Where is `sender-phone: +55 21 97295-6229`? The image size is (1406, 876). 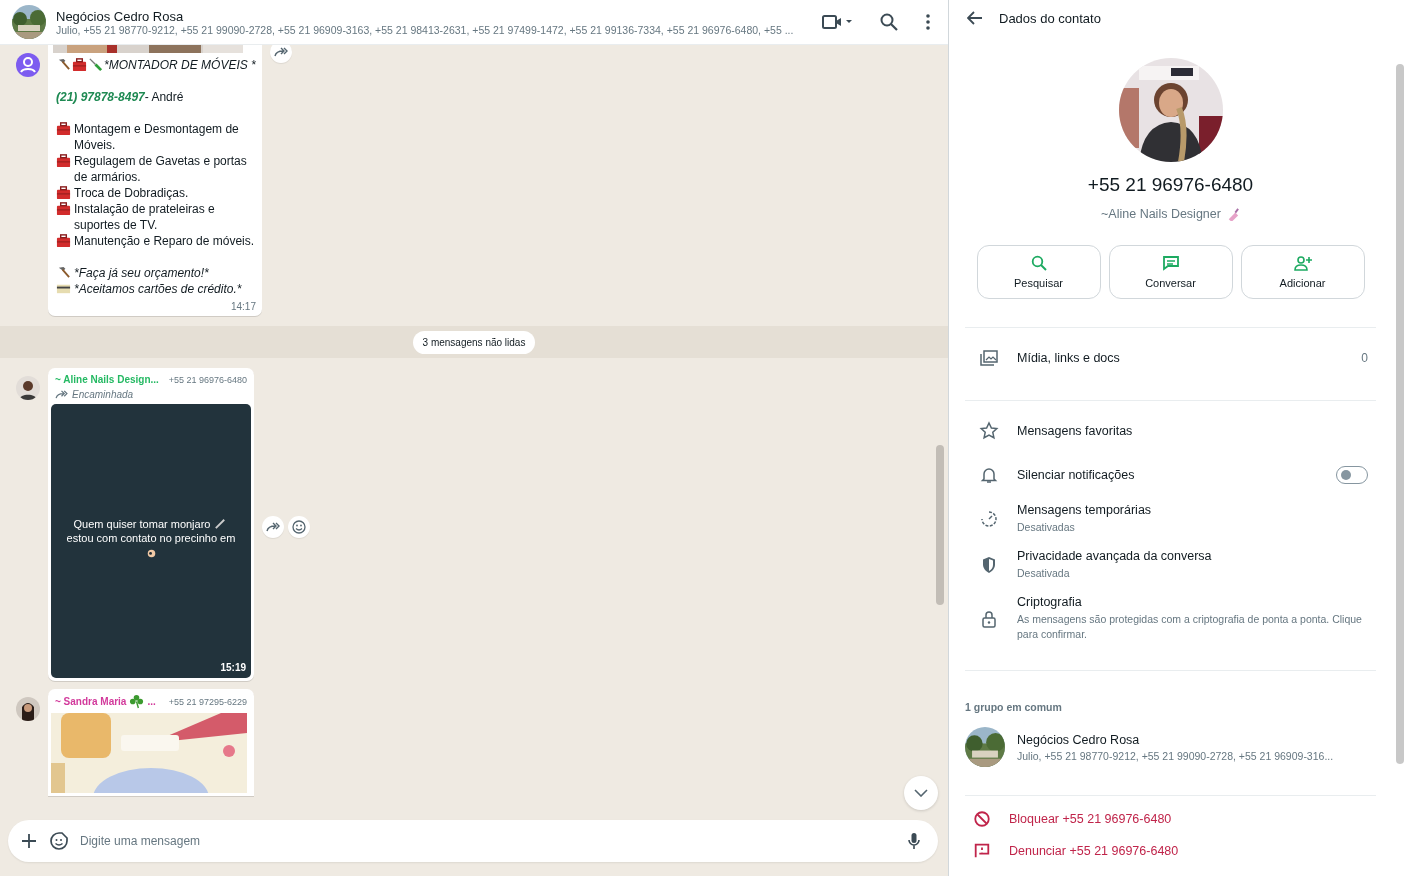 sender-phone: +55 21 97295-6229 is located at coordinates (207, 701).